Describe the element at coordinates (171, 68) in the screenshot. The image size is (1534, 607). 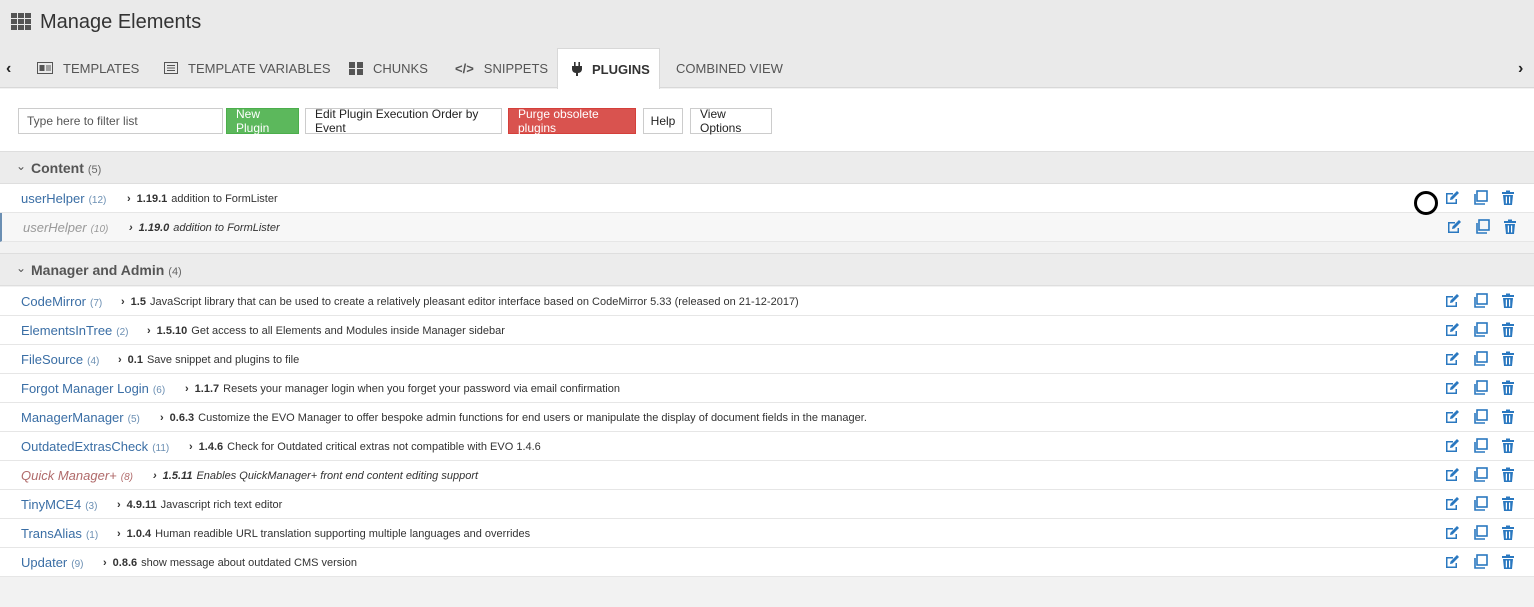
I see `list-icon` at that location.